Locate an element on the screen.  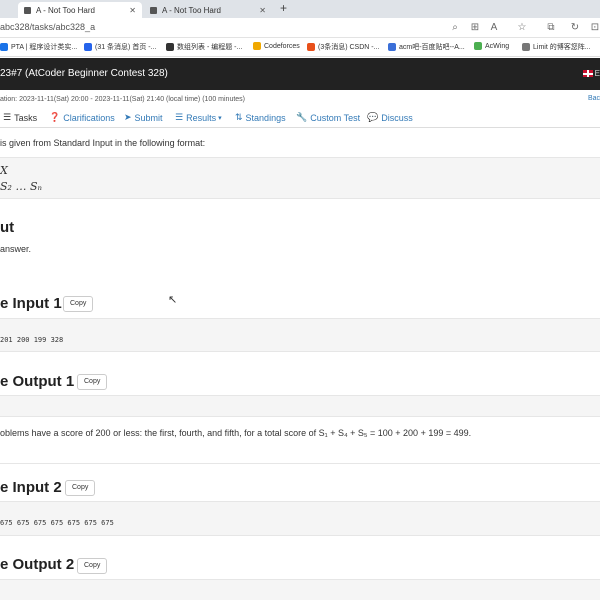
sample-input-1-block: 201 200 199 328 is located at coordinates (300, 335).